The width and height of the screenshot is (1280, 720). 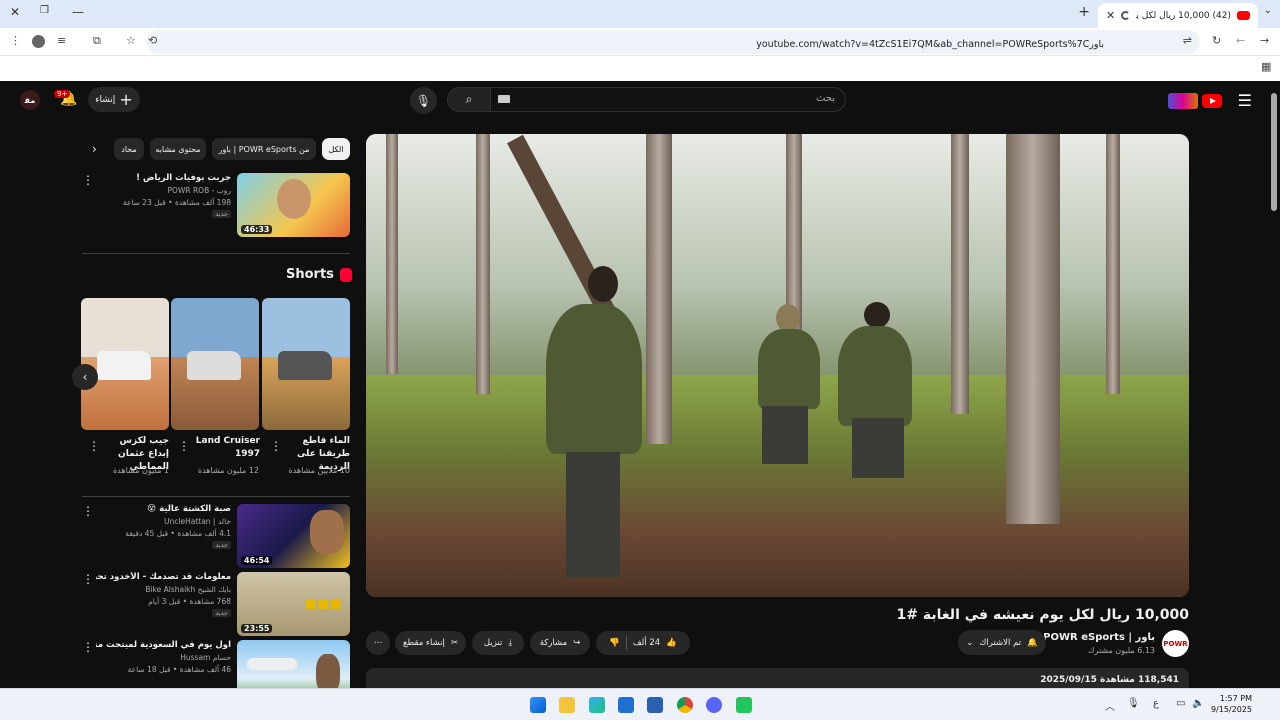 I want to click on voice-search-button: 🎙, so click(x=423, y=100).